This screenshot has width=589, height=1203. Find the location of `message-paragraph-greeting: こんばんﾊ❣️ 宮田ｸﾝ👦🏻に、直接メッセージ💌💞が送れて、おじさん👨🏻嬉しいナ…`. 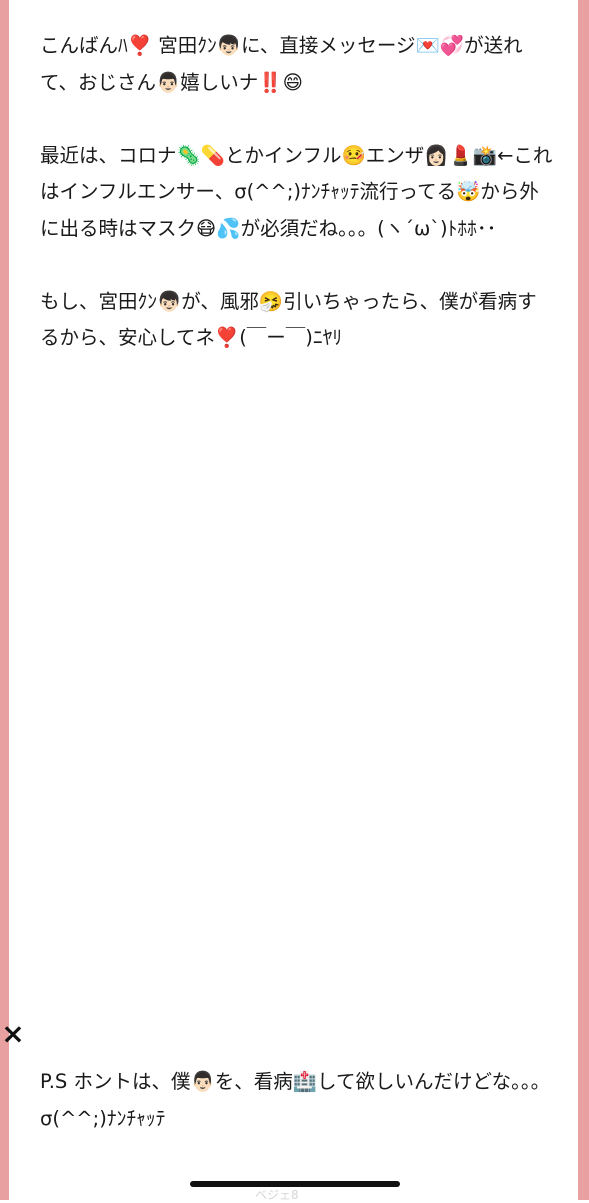

message-paragraph-greeting: こんばんﾊ❣️ 宮田ｸﾝ👦🏻に、直接メッセージ💌💞が送れて、おじさん👨🏻嬉しいナ… is located at coordinates (281, 64).